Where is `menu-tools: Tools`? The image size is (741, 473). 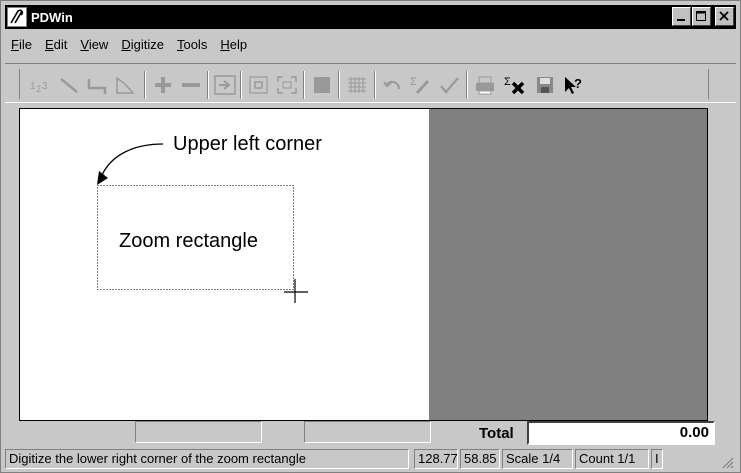
menu-tools: Tools is located at coordinates (192, 45).